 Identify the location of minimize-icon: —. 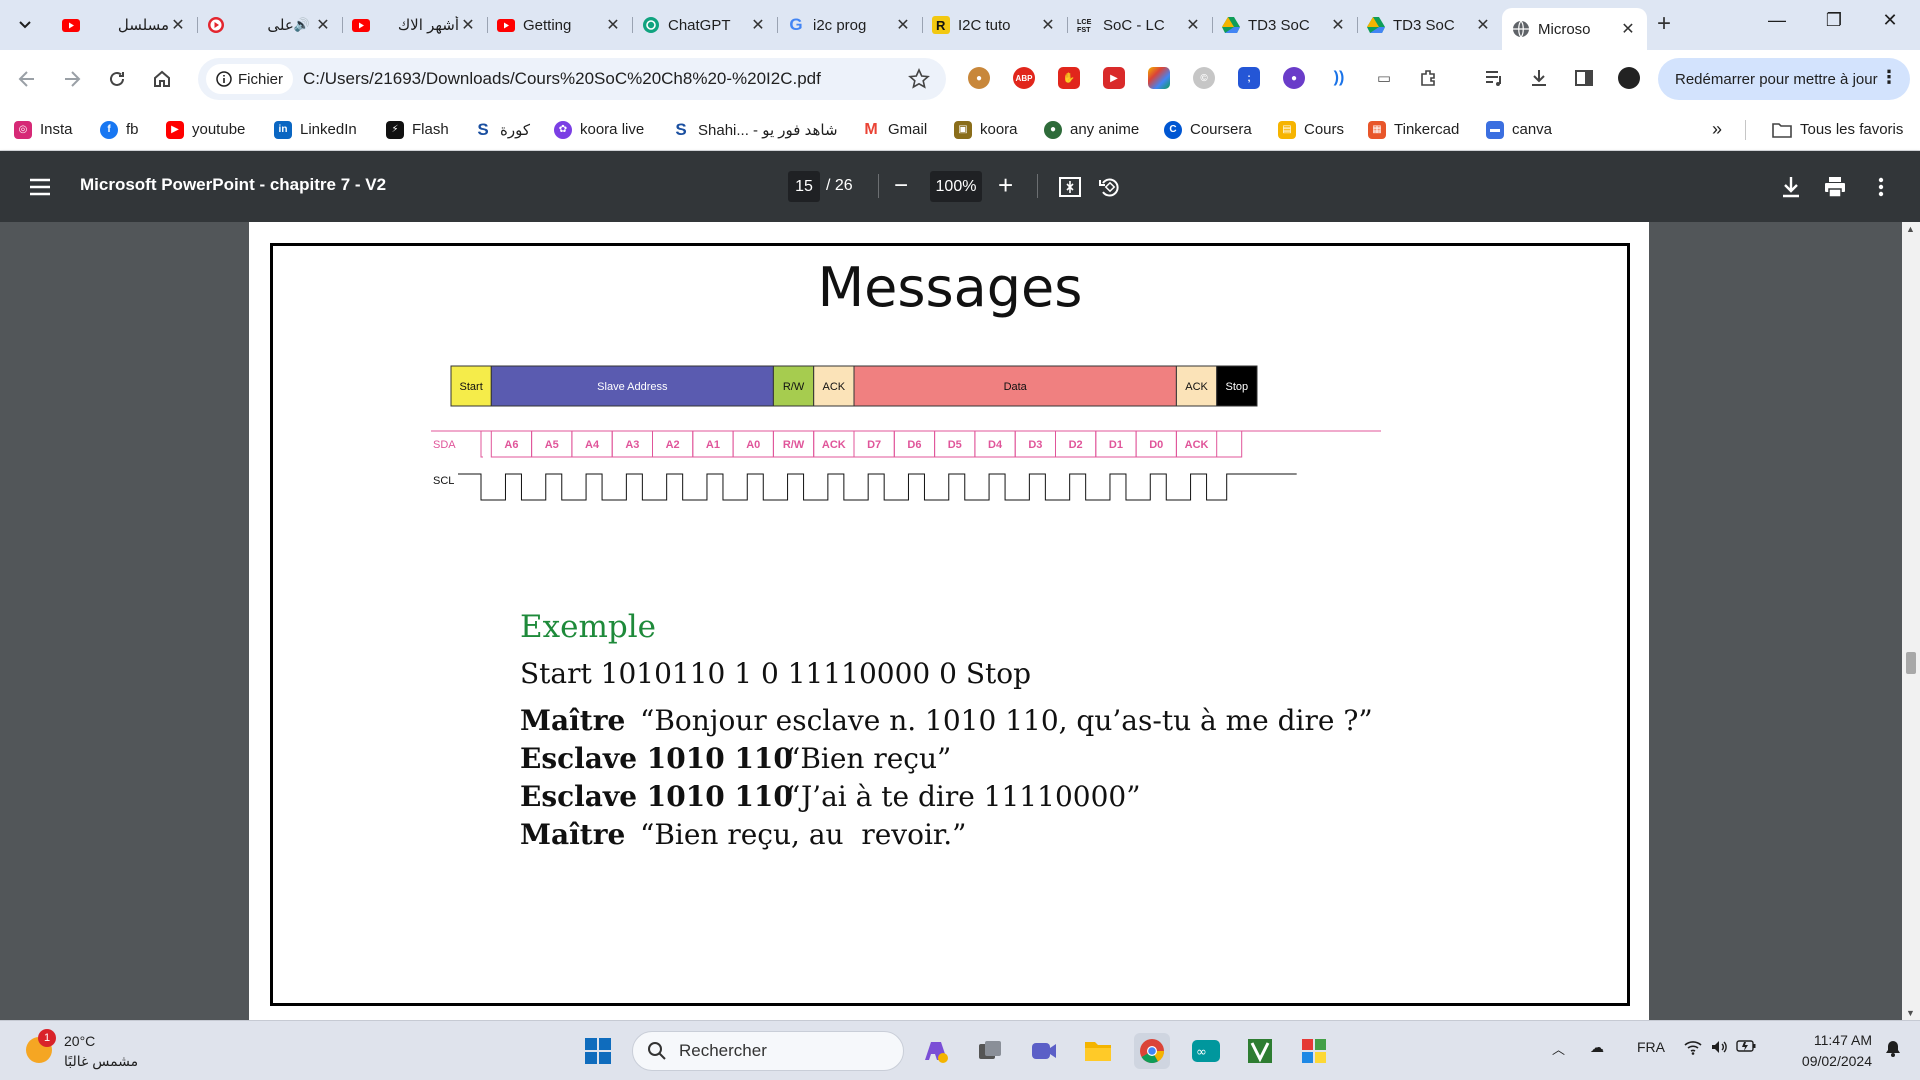
(1777, 20).